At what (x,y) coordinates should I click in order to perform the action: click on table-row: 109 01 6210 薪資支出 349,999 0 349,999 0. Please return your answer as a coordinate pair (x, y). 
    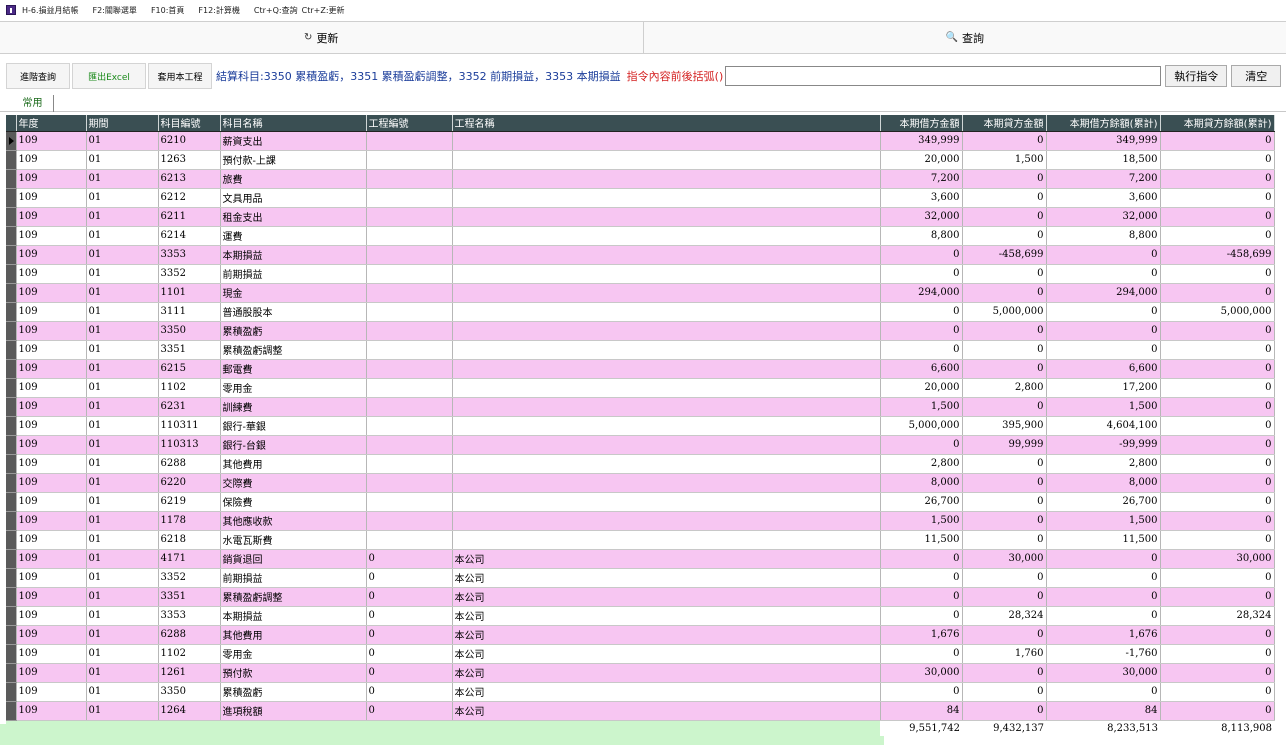
    Looking at the image, I should click on (640, 141).